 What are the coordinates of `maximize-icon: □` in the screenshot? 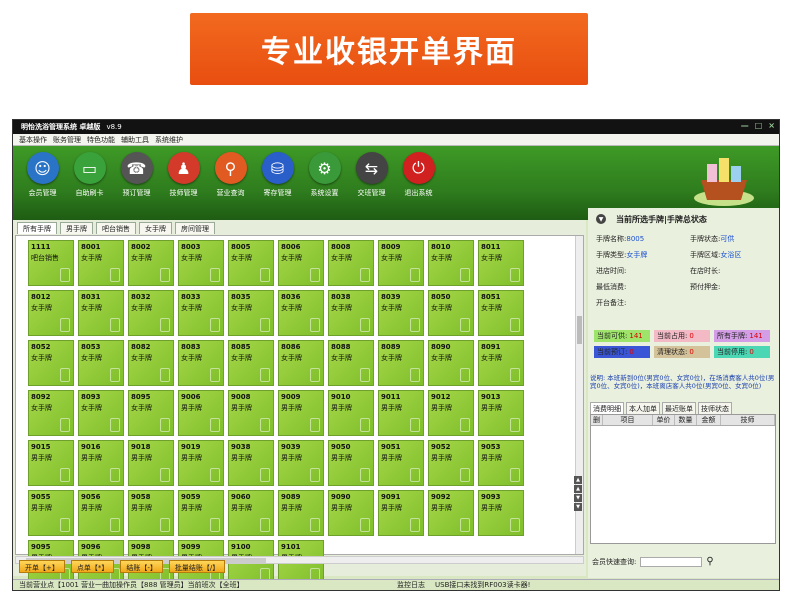 It's located at (759, 125).